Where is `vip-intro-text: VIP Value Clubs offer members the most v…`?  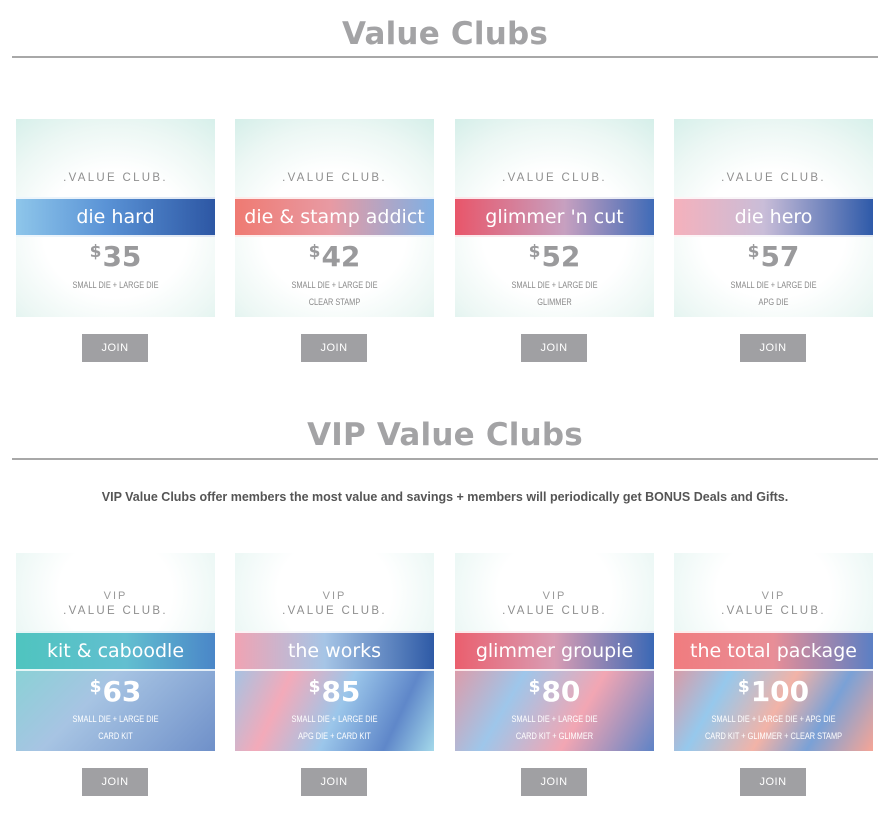 vip-intro-text: VIP Value Clubs offer members the most v… is located at coordinates (445, 497).